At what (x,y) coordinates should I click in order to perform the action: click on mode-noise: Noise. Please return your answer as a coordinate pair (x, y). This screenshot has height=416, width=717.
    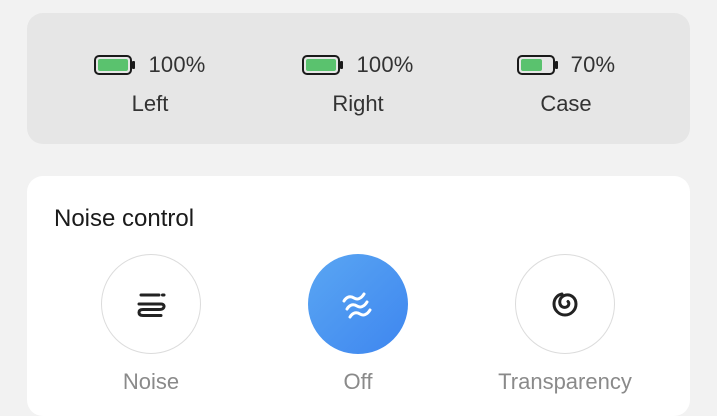
    Looking at the image, I should click on (151, 329).